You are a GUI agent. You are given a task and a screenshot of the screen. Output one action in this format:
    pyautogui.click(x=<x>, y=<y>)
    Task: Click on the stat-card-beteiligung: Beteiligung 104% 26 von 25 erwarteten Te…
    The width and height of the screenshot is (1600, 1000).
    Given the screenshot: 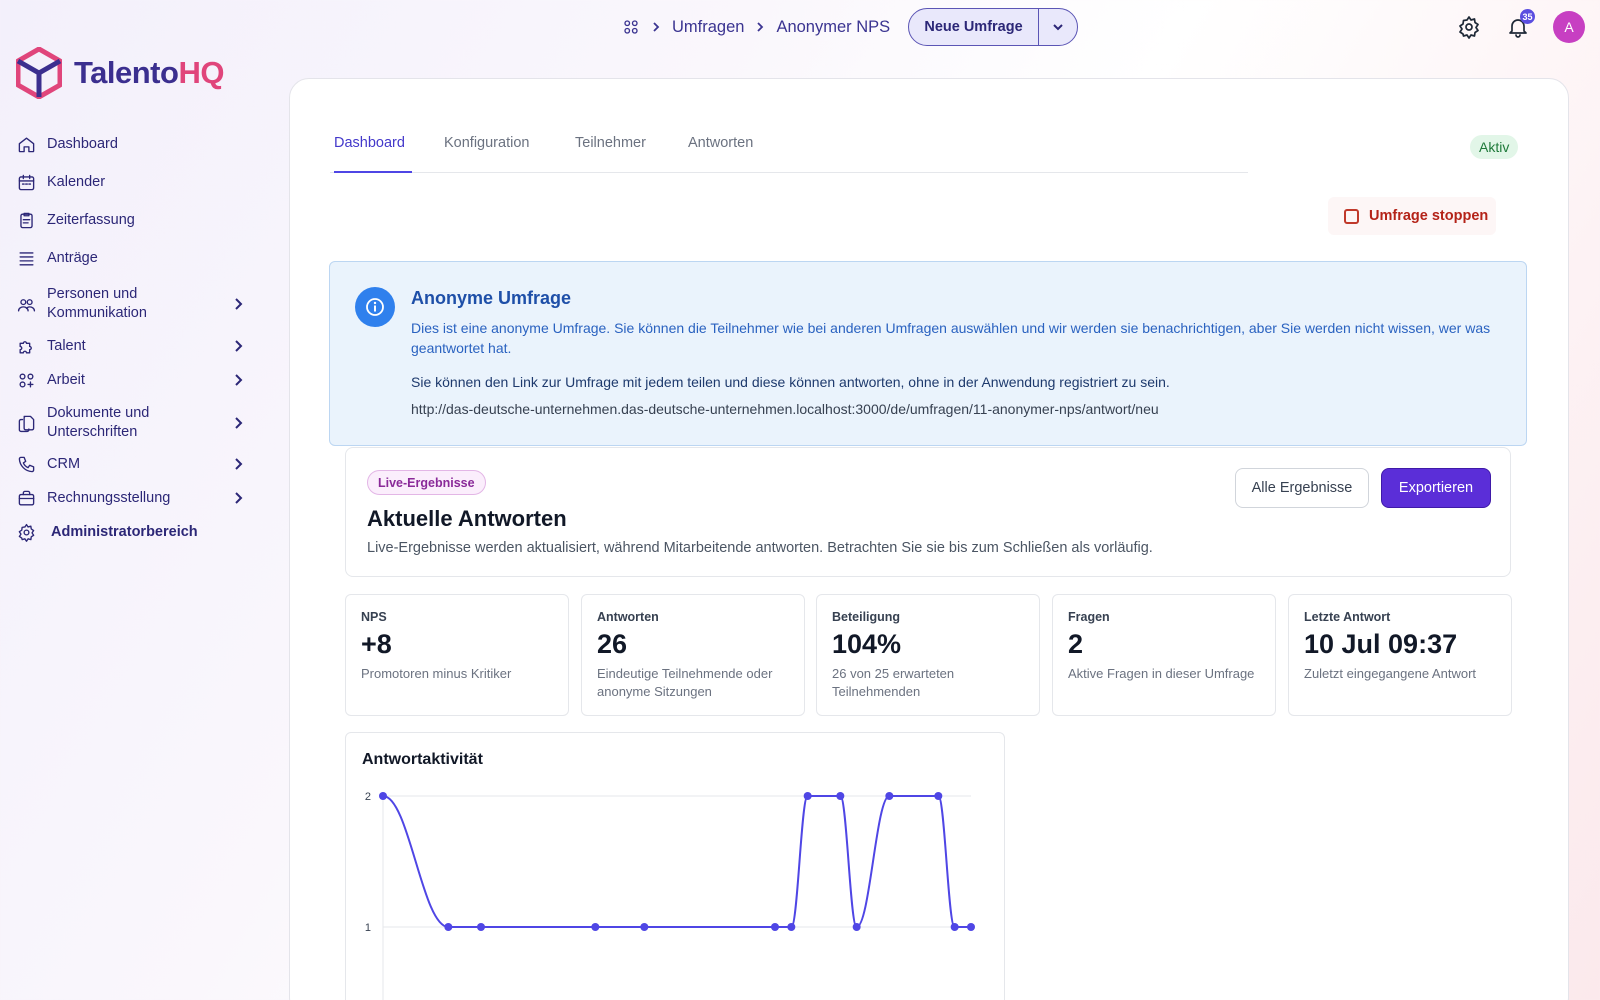 What is the action you would take?
    pyautogui.click(x=928, y=655)
    